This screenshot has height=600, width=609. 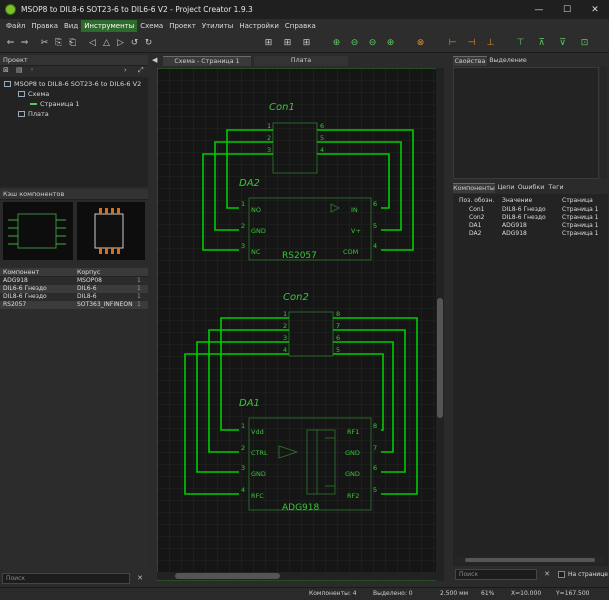 What do you see at coordinates (15, 26) in the screenshot?
I see `menu-file: Файл` at bounding box center [15, 26].